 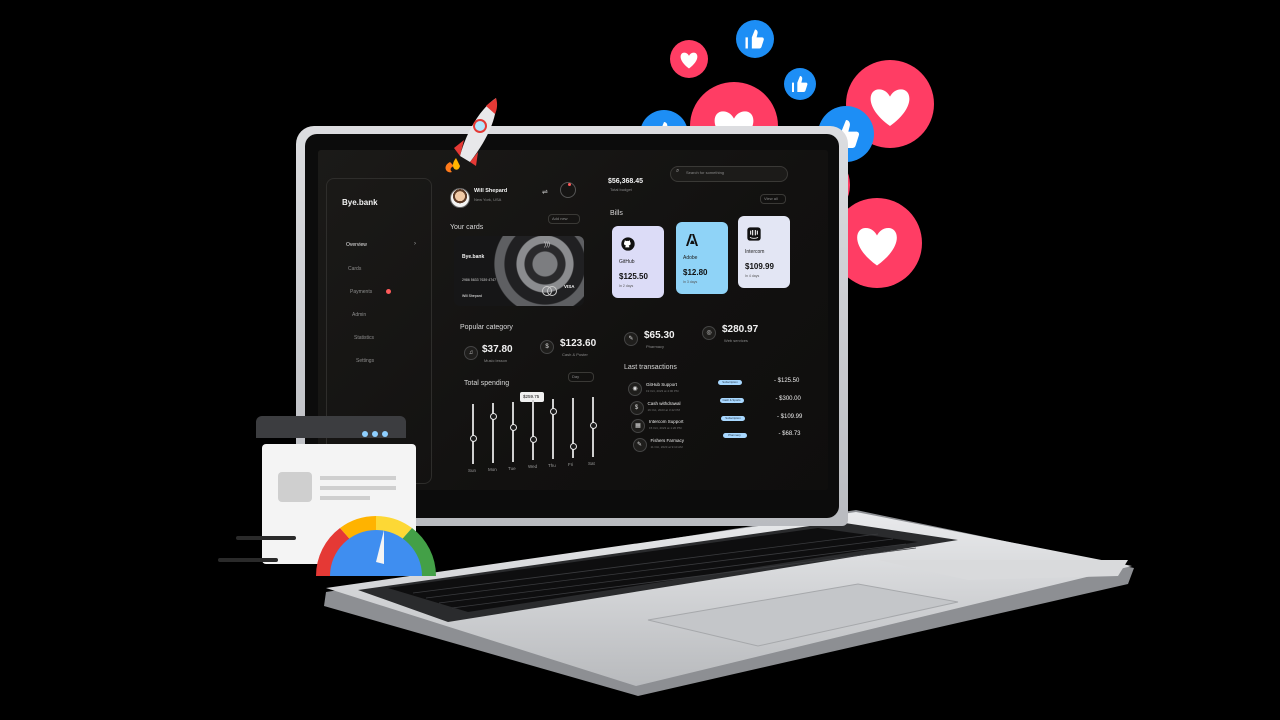 I want to click on speedometer-gauge-icon, so click(x=376, y=546).